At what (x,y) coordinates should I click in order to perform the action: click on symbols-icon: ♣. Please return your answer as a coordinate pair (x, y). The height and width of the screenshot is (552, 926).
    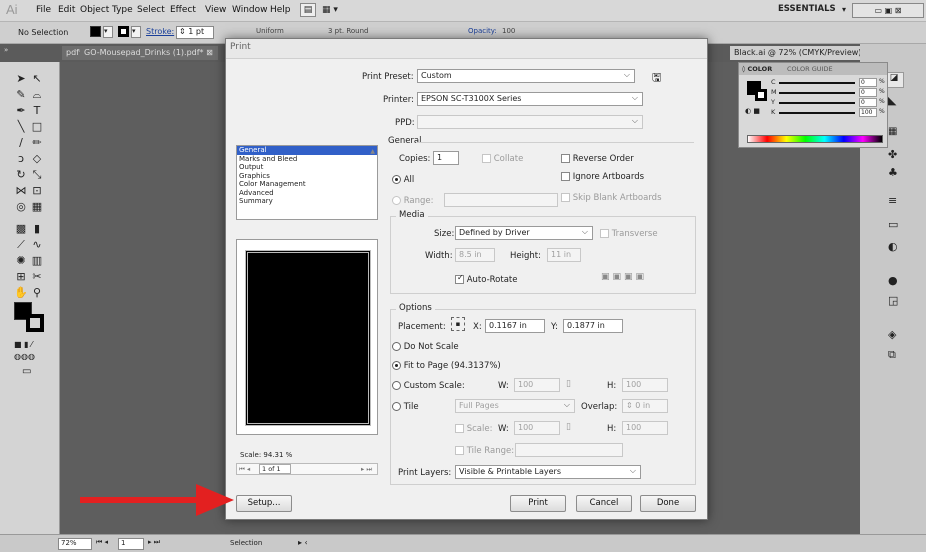
    Looking at the image, I should click on (893, 172).